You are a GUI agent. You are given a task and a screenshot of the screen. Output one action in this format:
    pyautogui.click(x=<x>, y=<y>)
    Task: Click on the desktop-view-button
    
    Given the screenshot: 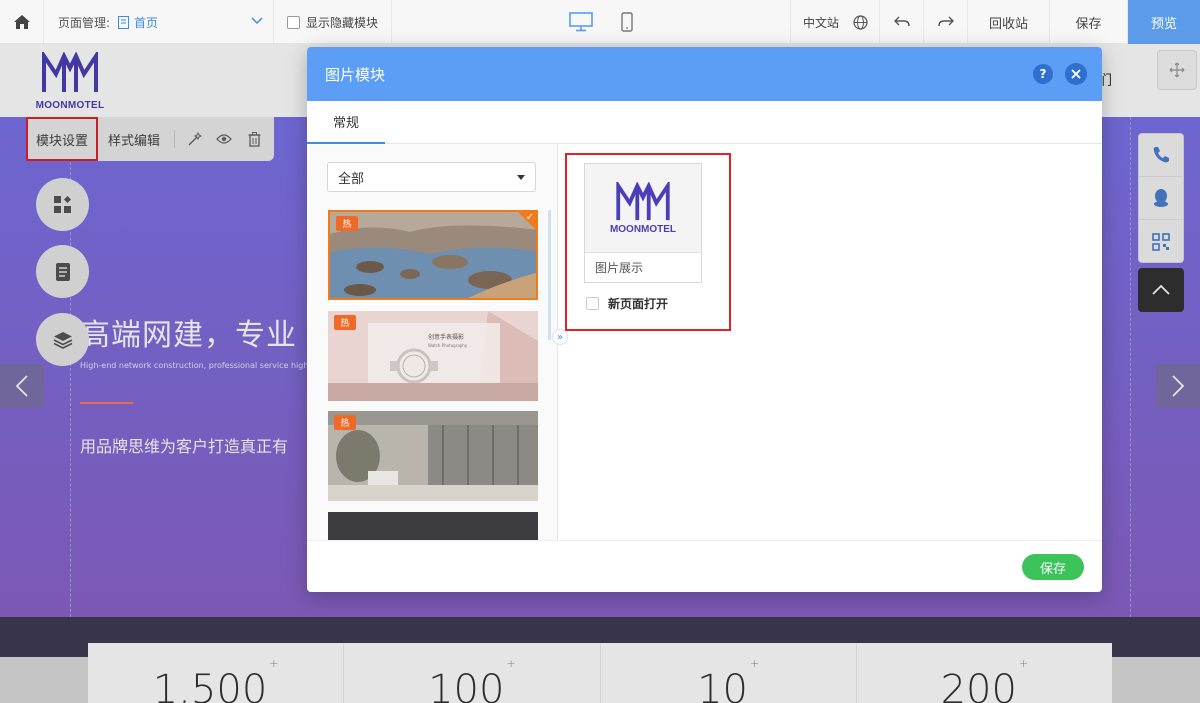 What is the action you would take?
    pyautogui.click(x=581, y=22)
    